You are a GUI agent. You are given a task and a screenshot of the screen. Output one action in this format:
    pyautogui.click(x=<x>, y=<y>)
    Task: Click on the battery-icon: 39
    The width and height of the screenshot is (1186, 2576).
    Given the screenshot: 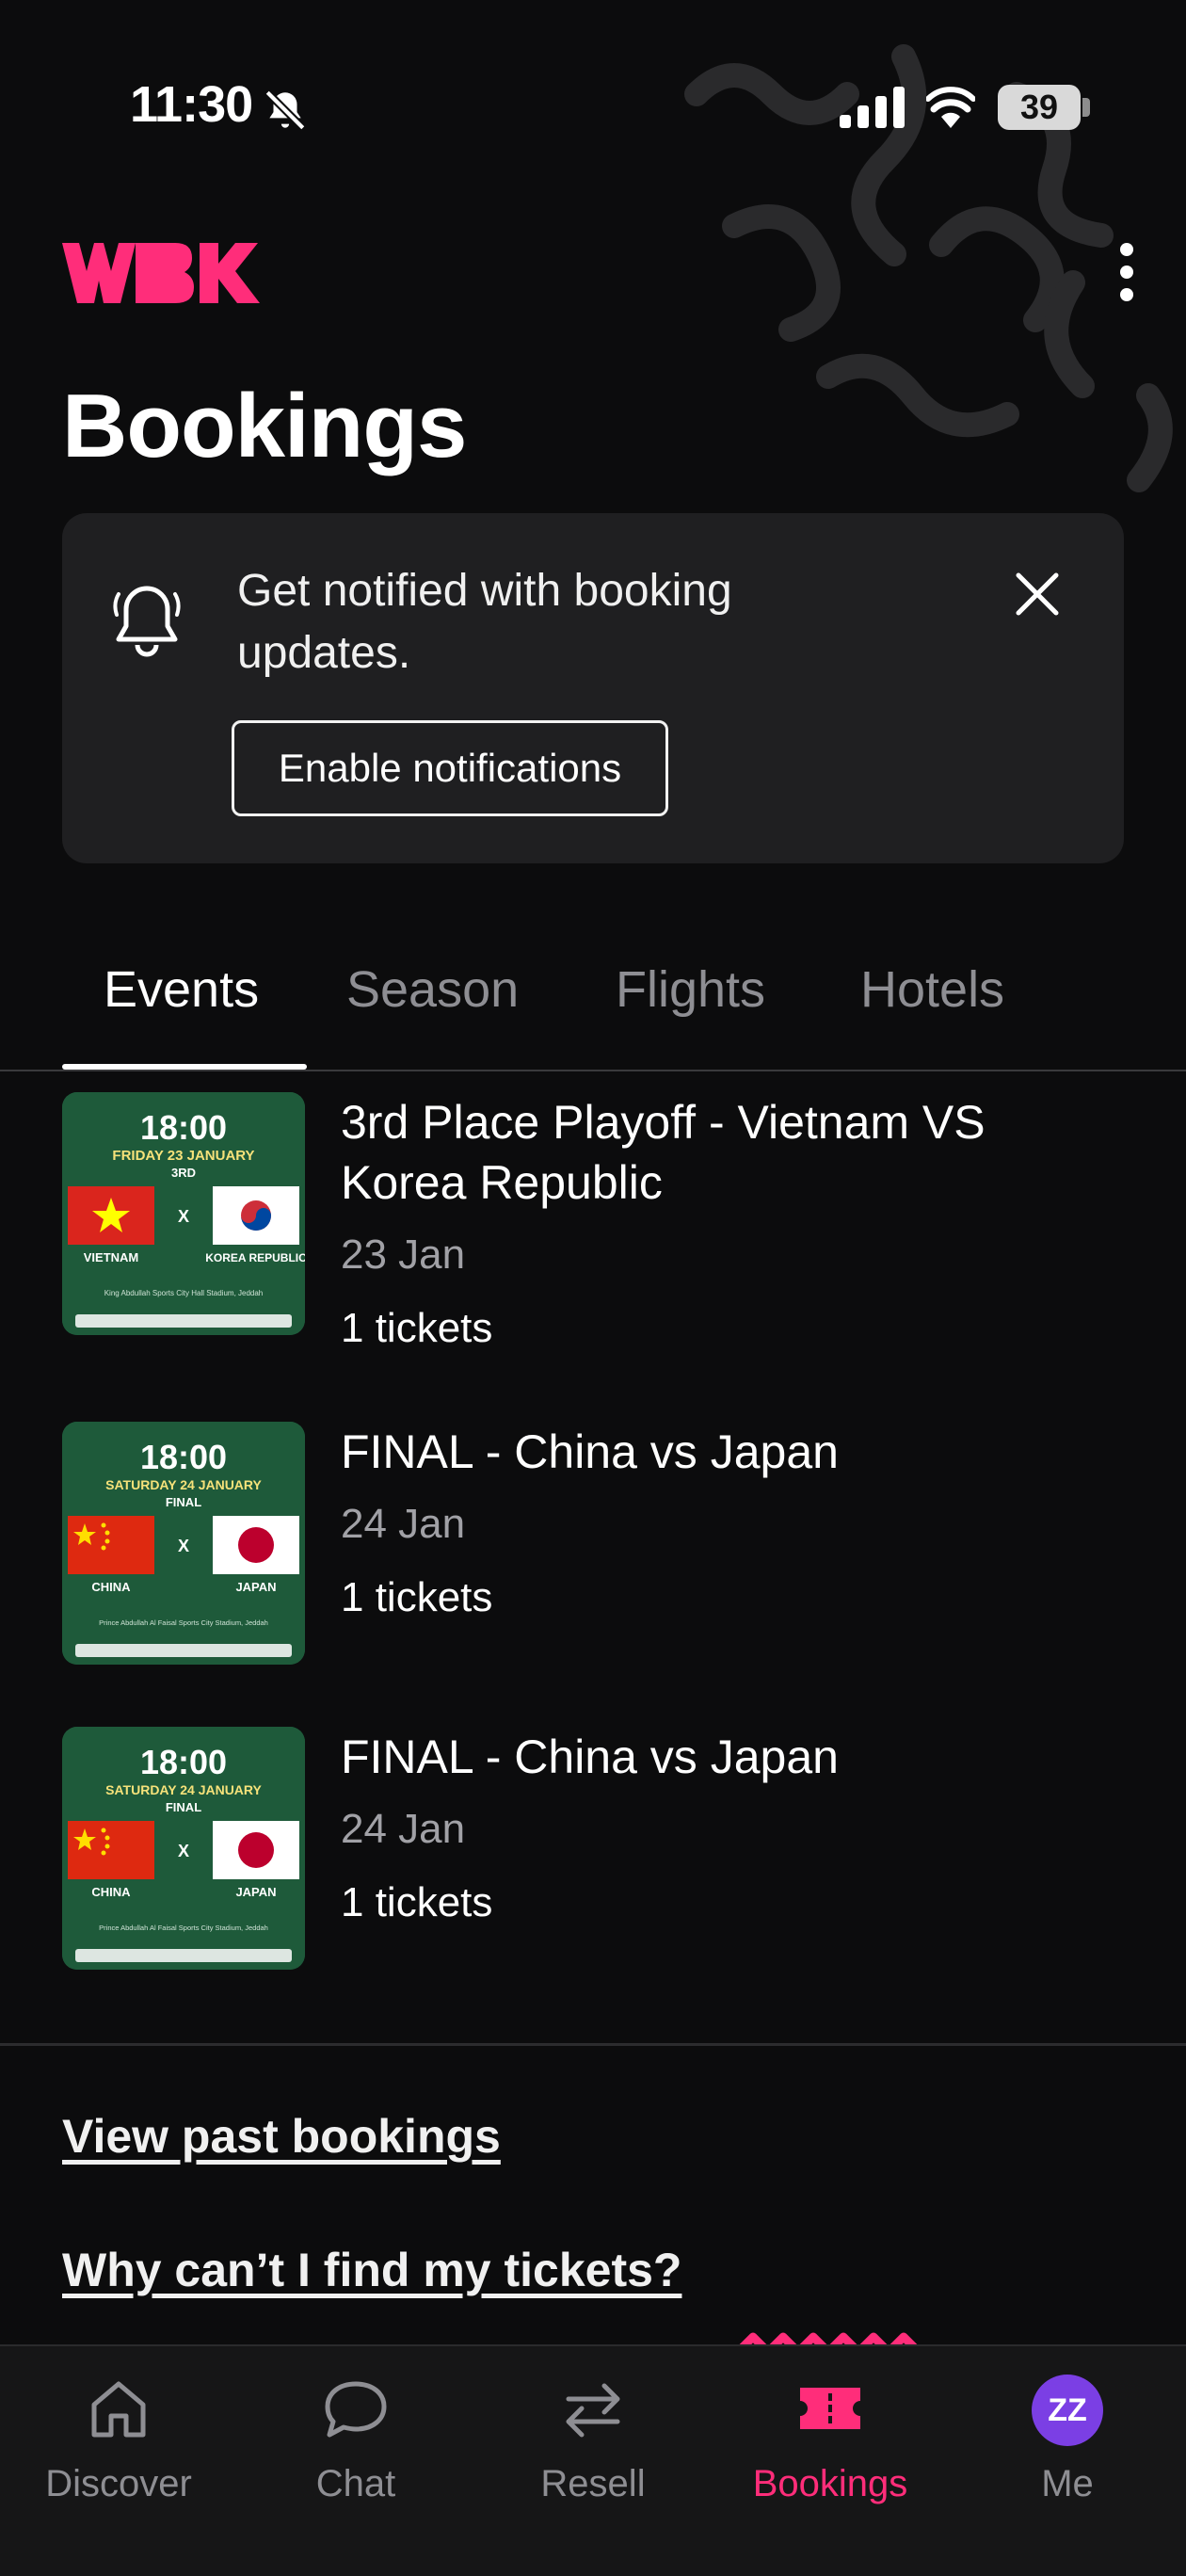 What is the action you would take?
    pyautogui.click(x=1039, y=107)
    